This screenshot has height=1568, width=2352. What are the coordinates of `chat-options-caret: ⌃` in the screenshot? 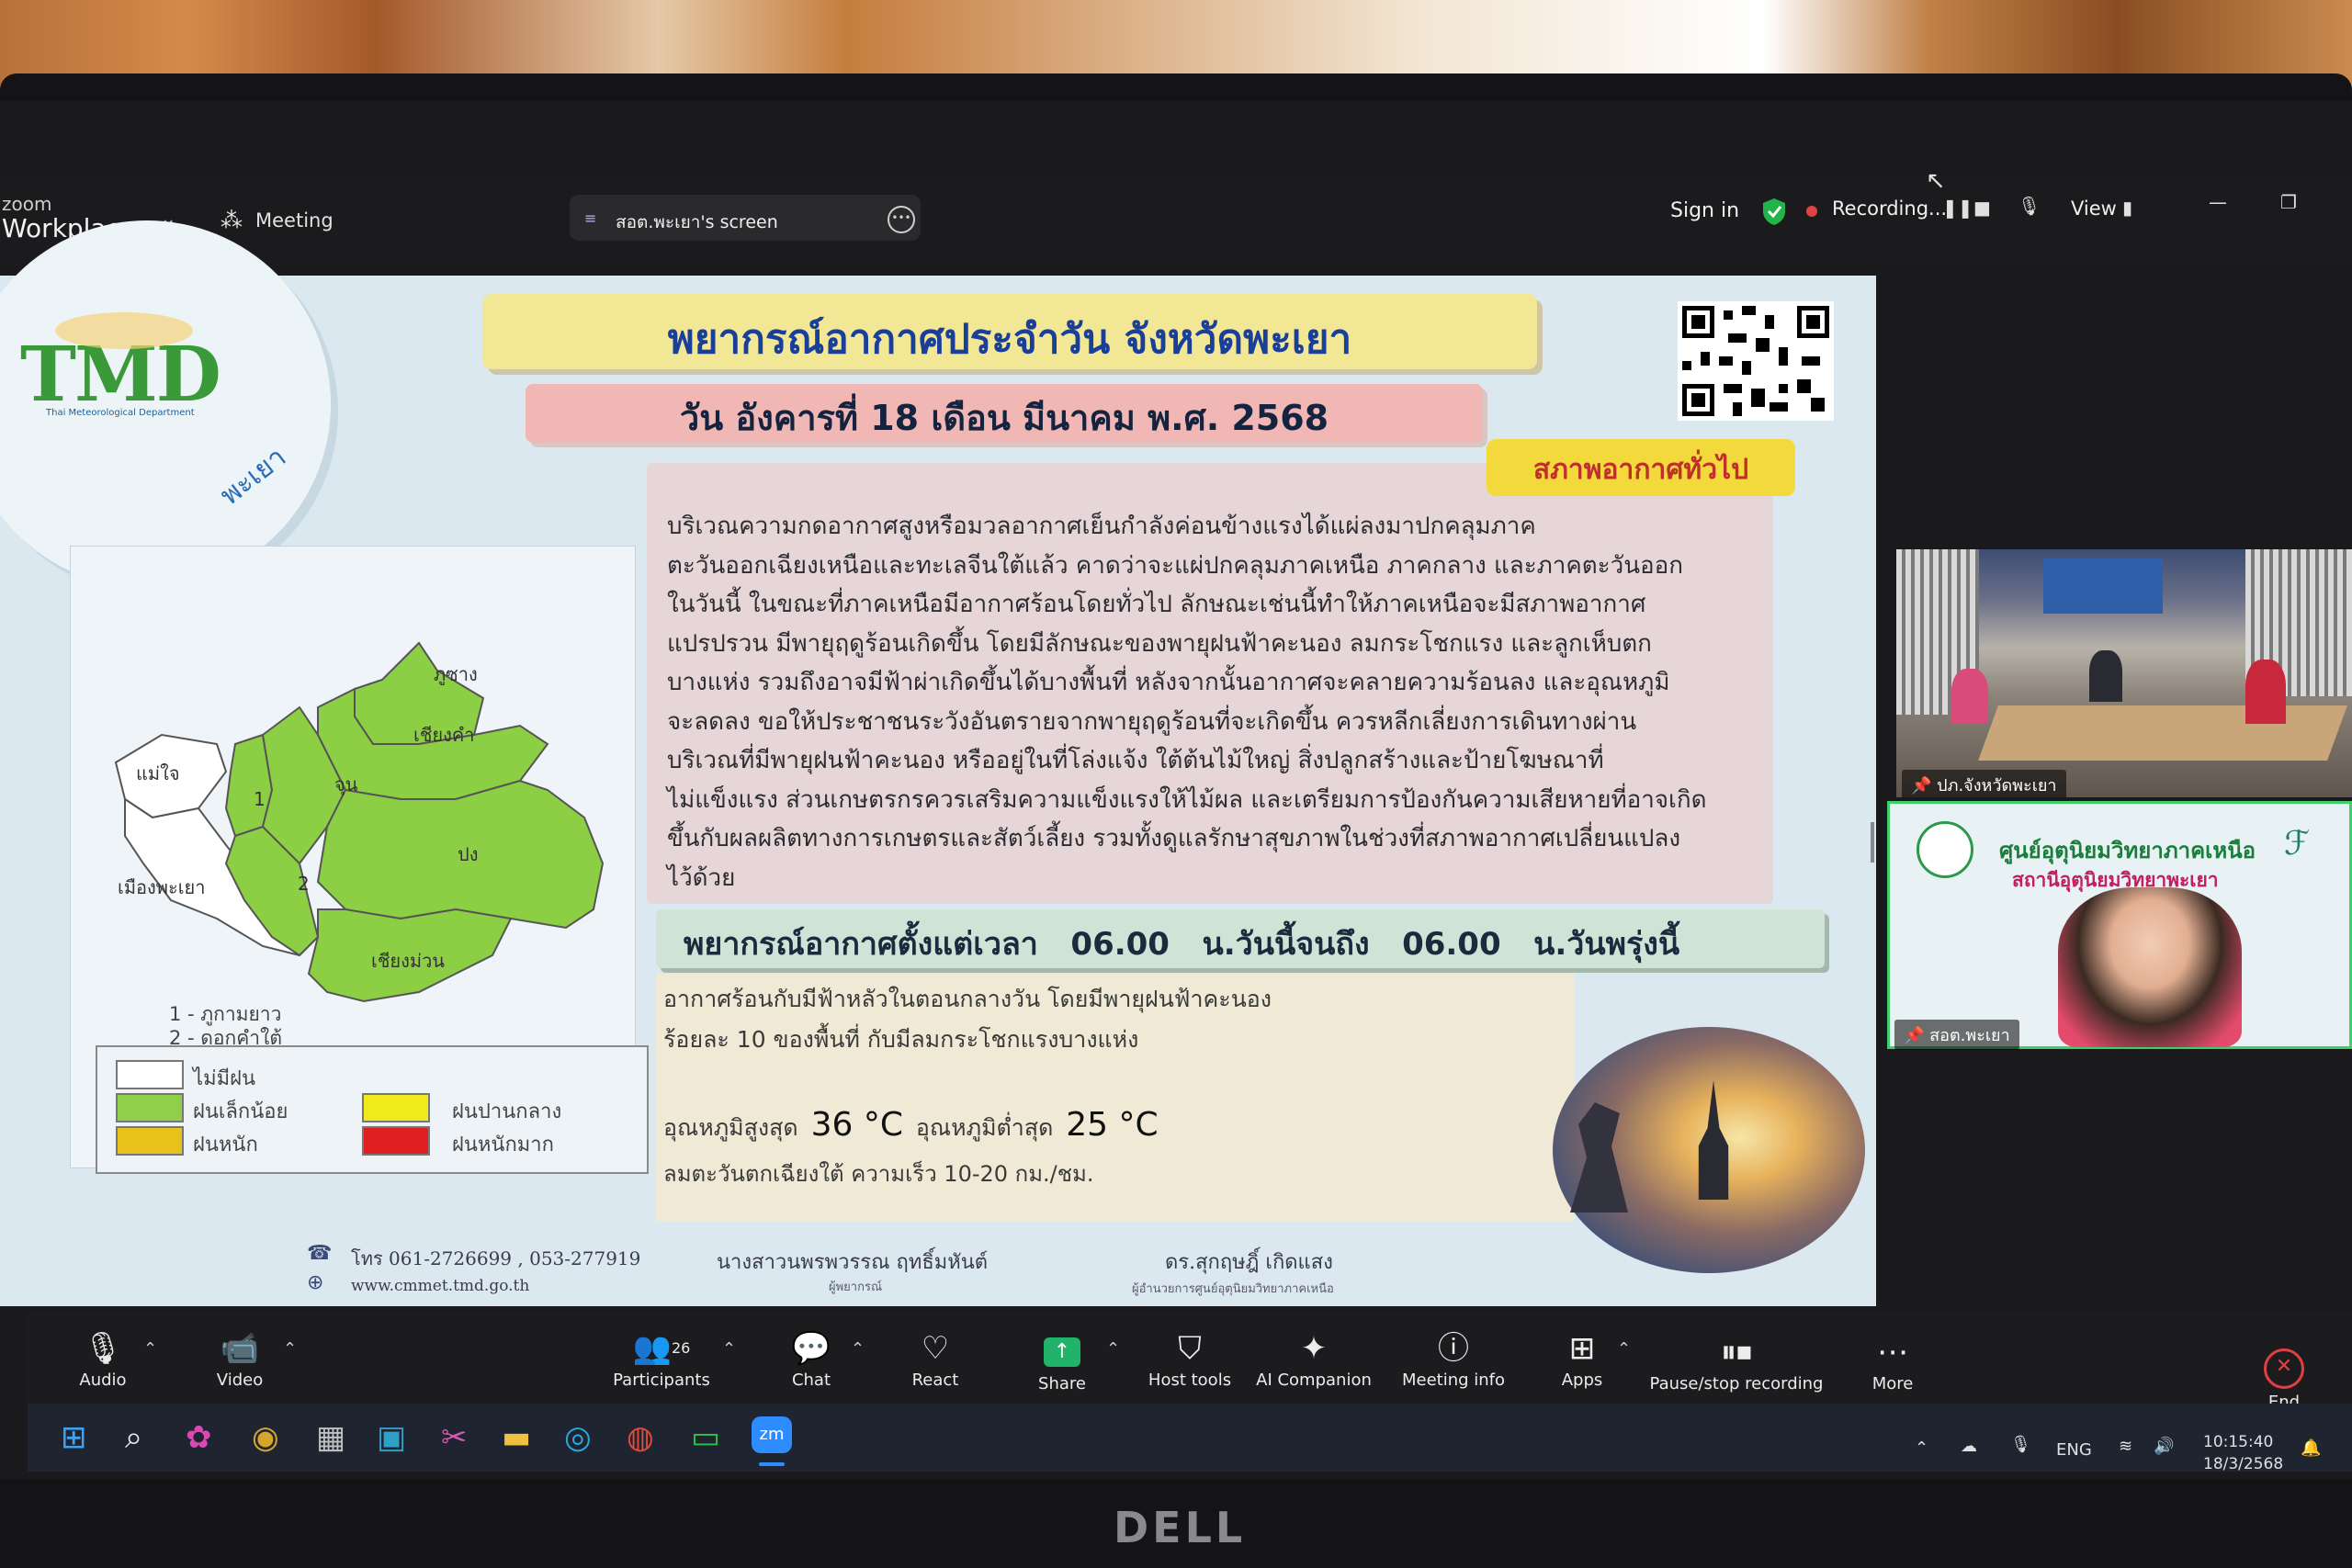 It's located at (858, 1349).